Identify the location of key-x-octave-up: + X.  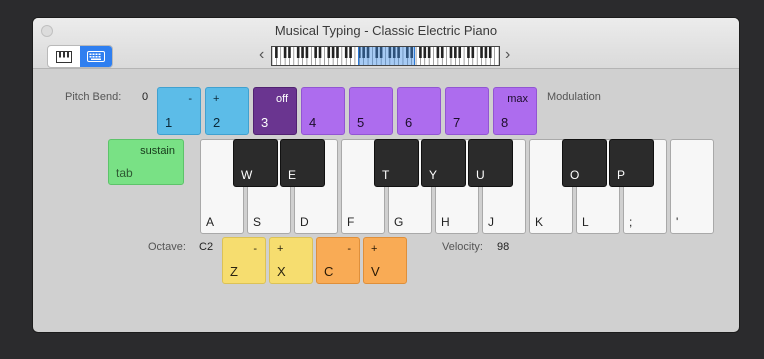
(291, 260).